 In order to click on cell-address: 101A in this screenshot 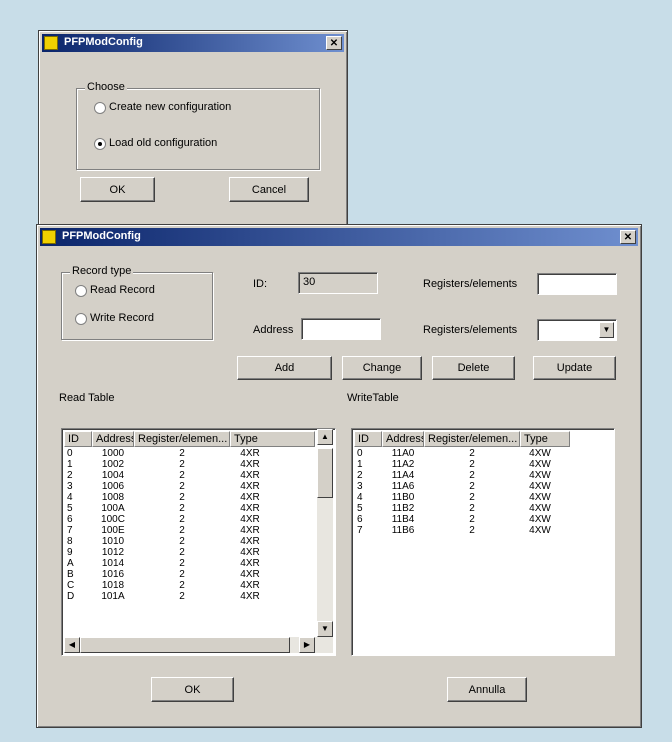, I will do `click(113, 596)`.